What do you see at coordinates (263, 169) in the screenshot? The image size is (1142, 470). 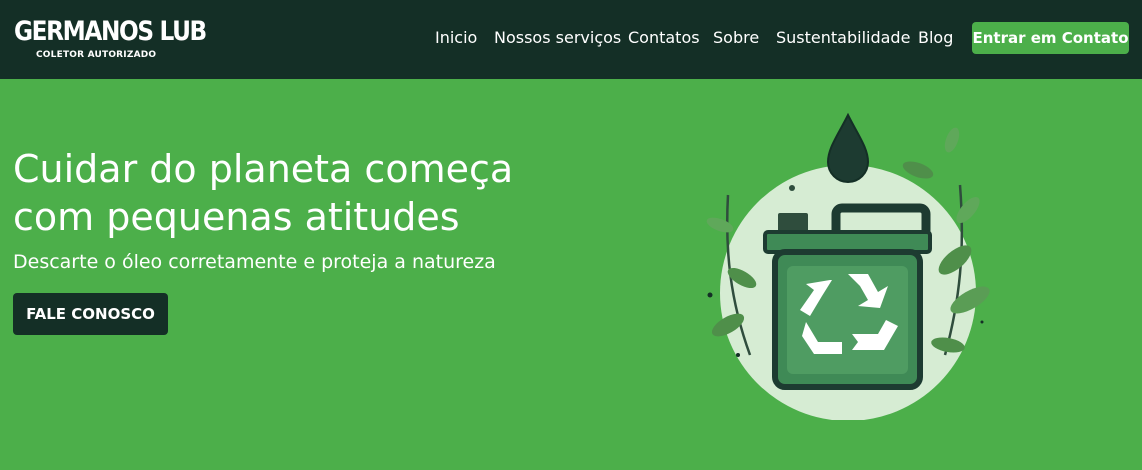 I see `hero-title-line-1: Cuidar do planeta começa` at bounding box center [263, 169].